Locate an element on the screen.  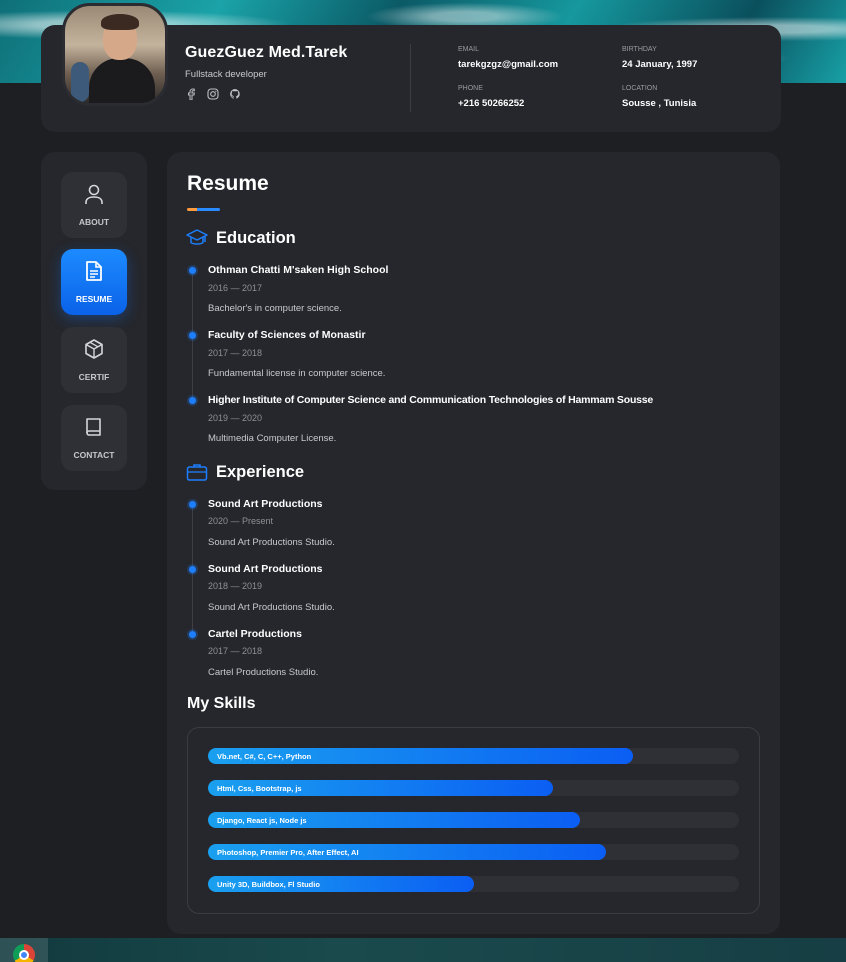
experience-item-date: 2017 — 2018 is located at coordinates (235, 651).